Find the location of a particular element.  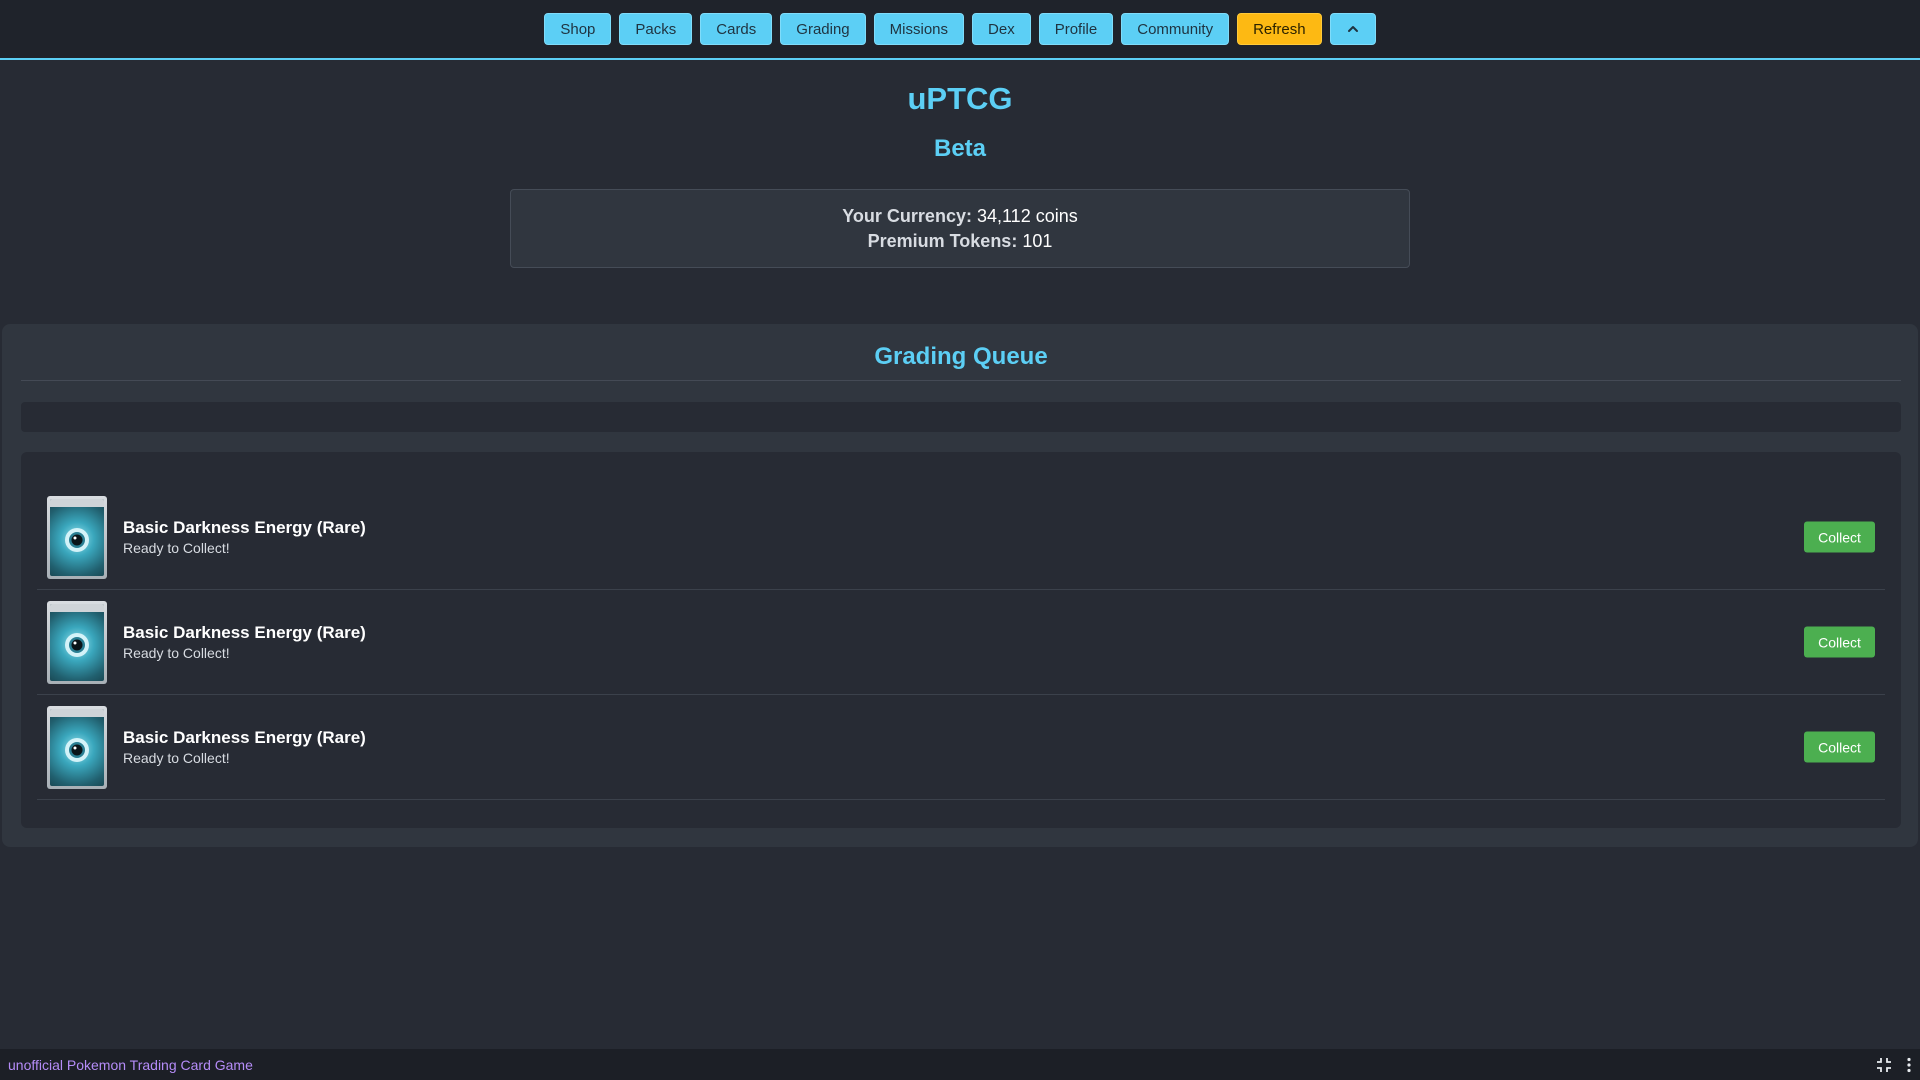

nav-missions-button: Missions is located at coordinates (919, 29).